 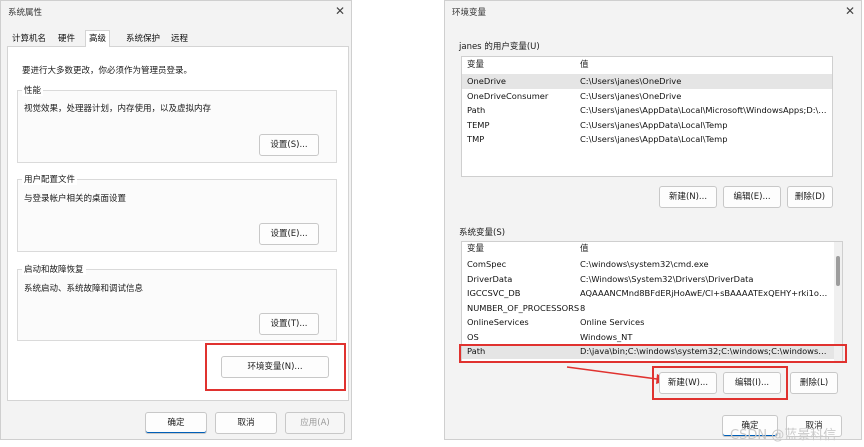 I want to click on tab-remote: 远程, so click(x=179, y=39).